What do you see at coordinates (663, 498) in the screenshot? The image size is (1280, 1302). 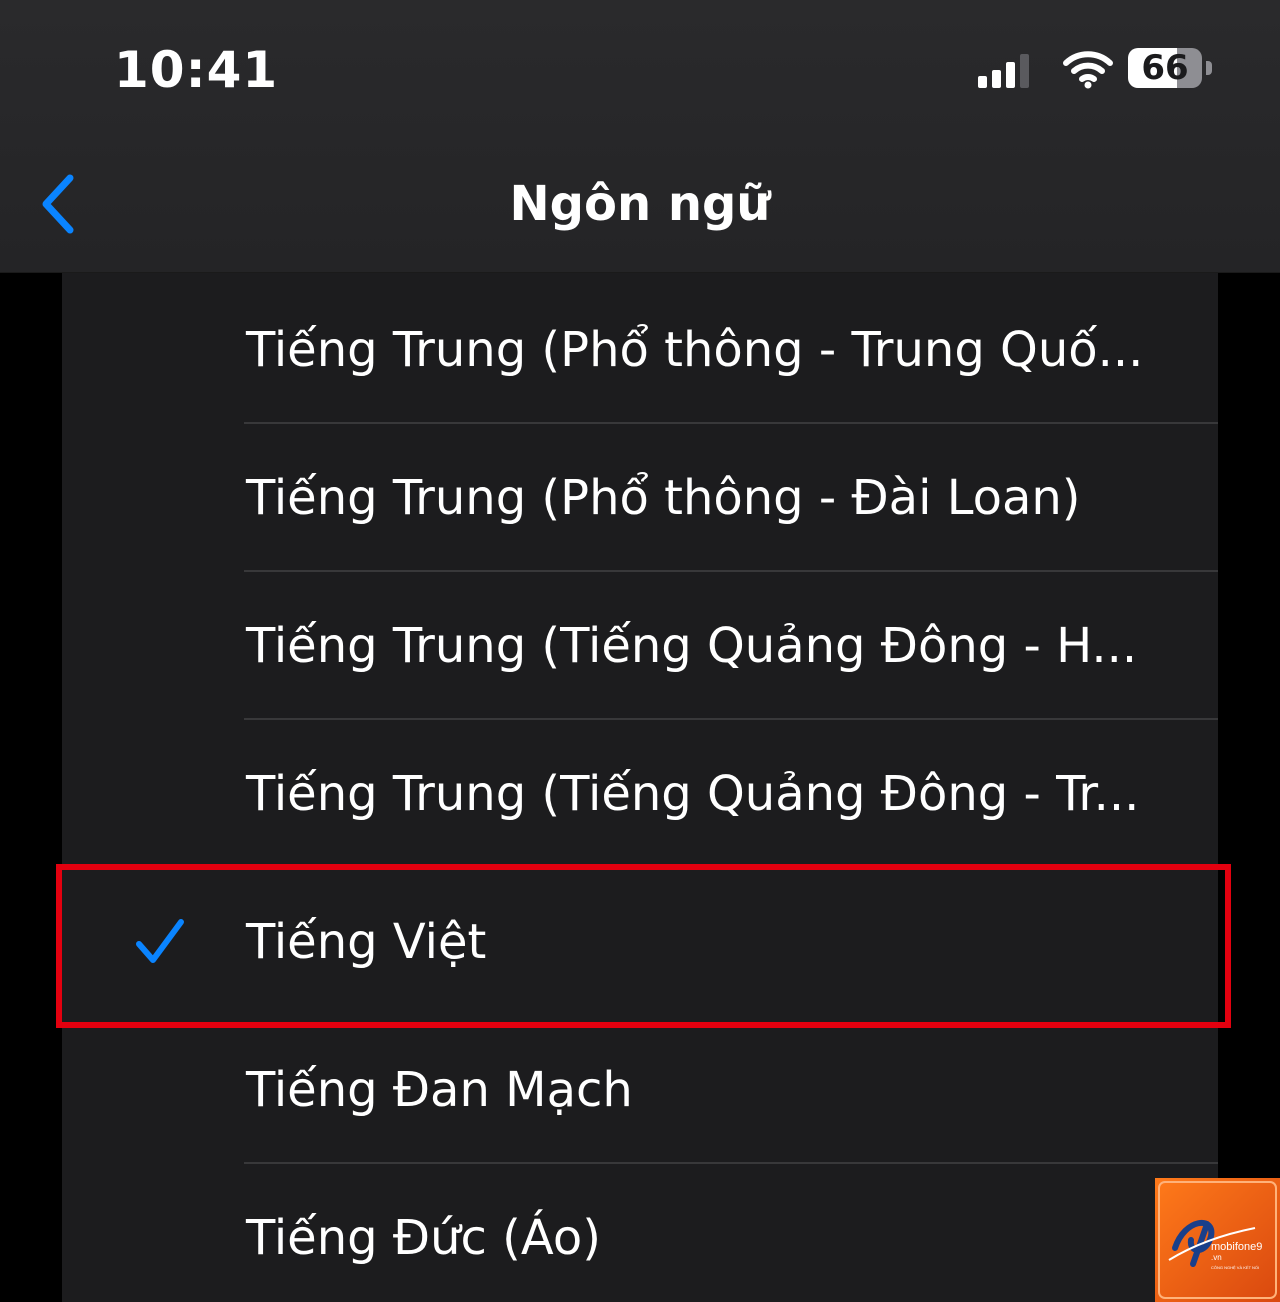 I see `language-label: Tiếng Trung (Phổ thông - Đài Loan)` at bounding box center [663, 498].